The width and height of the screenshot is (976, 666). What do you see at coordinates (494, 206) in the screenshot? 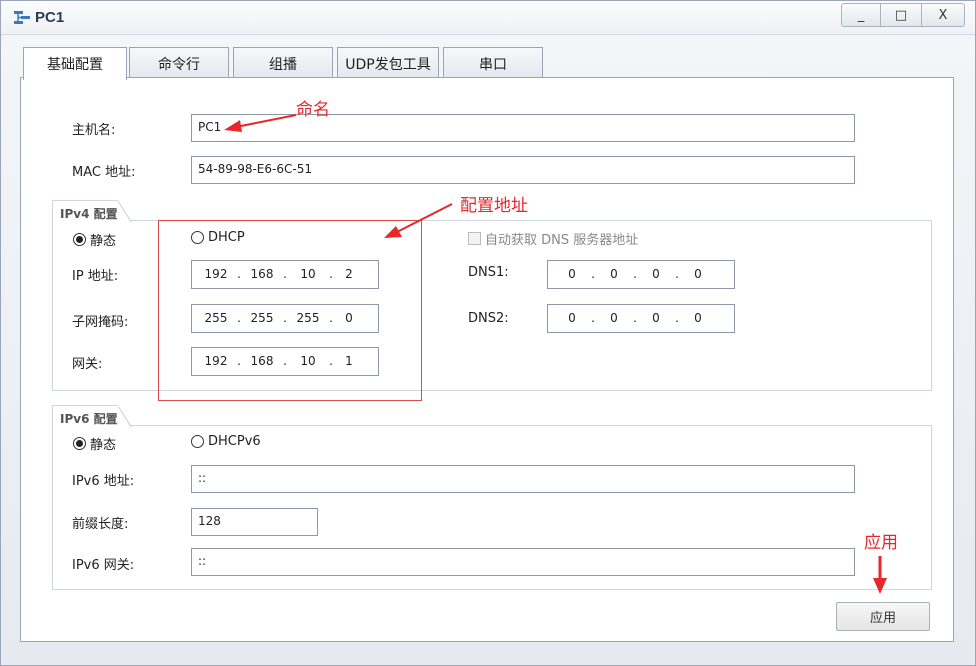
I see `annotation-config-address: 配置地址` at bounding box center [494, 206].